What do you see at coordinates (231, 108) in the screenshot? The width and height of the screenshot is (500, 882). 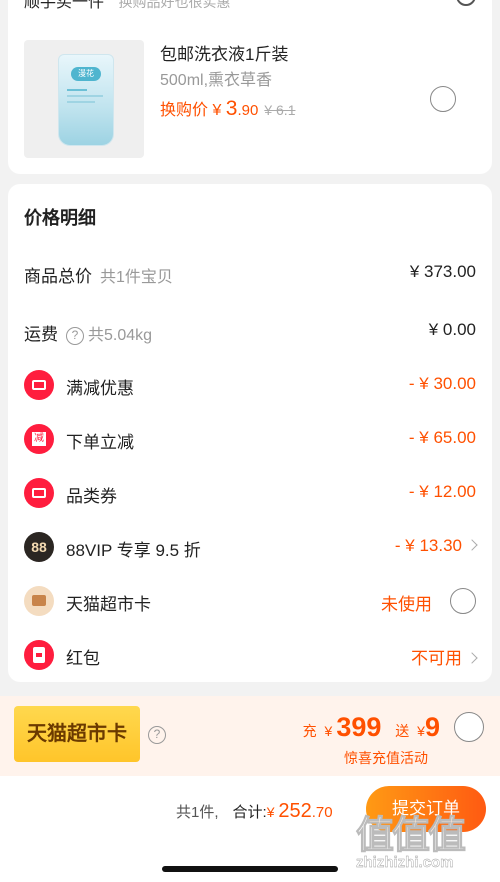 I see `price-integer: 3` at bounding box center [231, 108].